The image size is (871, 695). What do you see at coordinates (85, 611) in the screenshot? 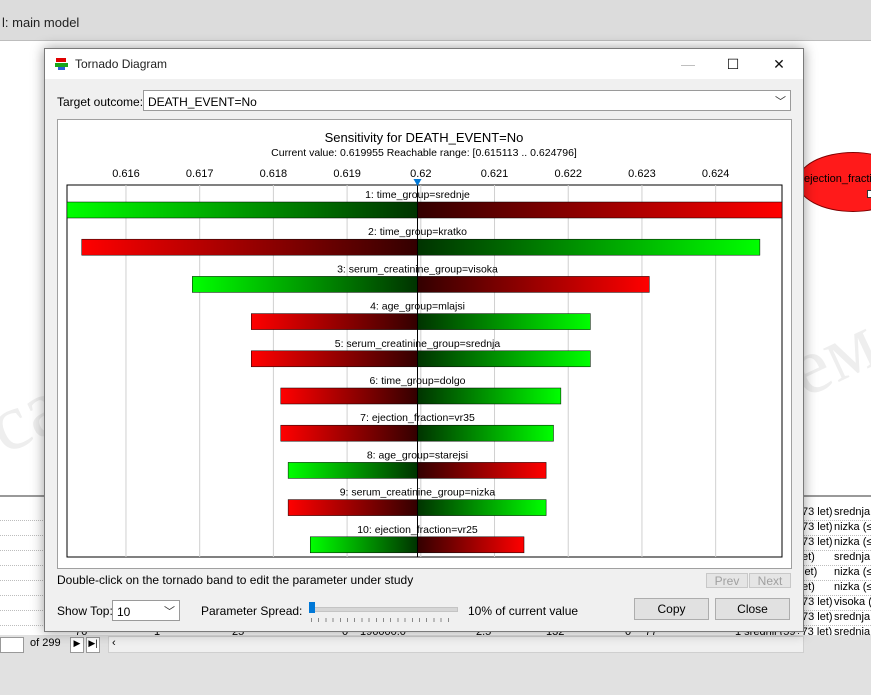
I see `show-top-label: Show Top:` at bounding box center [85, 611].